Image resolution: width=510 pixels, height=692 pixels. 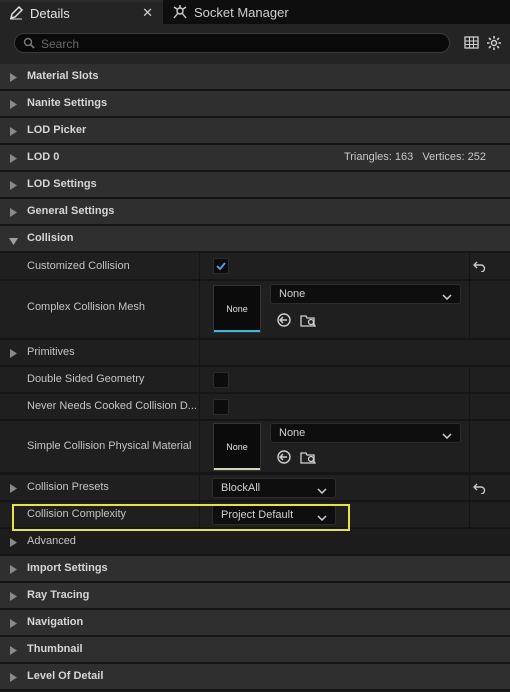 I want to click on physical-material-dropdown: None, so click(x=365, y=433).